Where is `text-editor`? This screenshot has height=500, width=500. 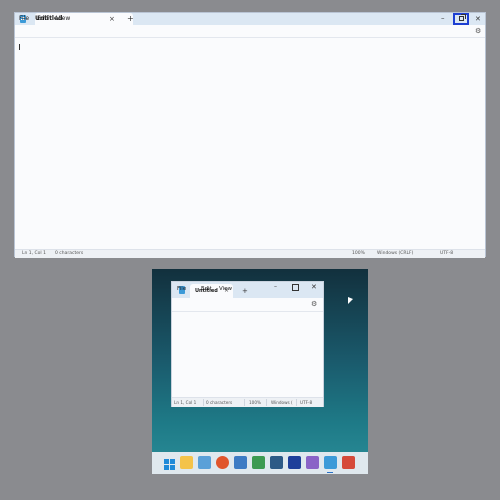 text-editor is located at coordinates (247, 354).